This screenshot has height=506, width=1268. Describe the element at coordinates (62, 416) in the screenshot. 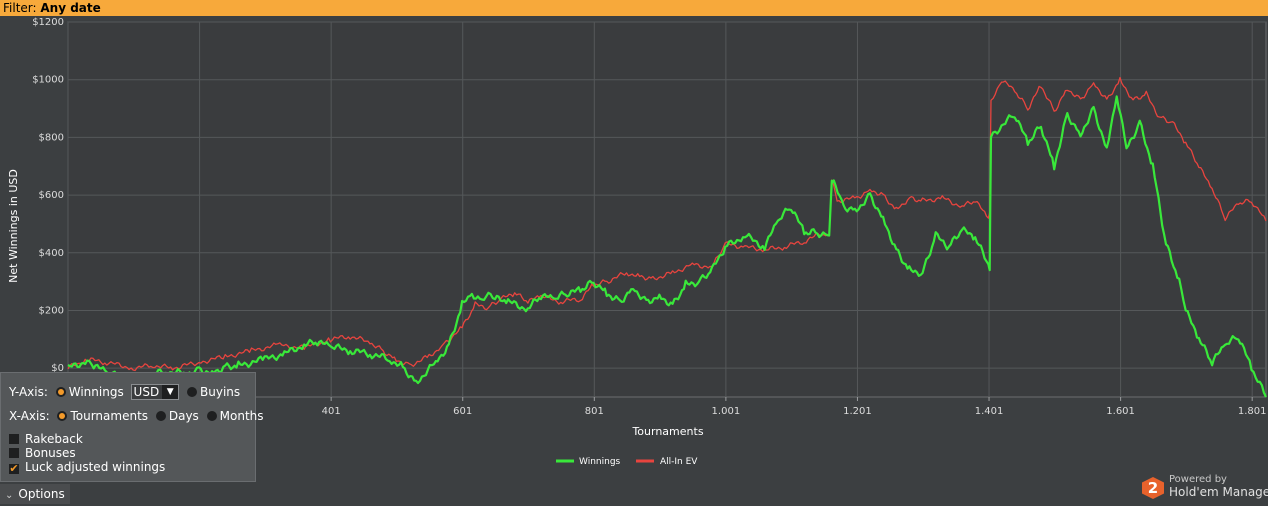

I see `tournaments-radio` at that location.